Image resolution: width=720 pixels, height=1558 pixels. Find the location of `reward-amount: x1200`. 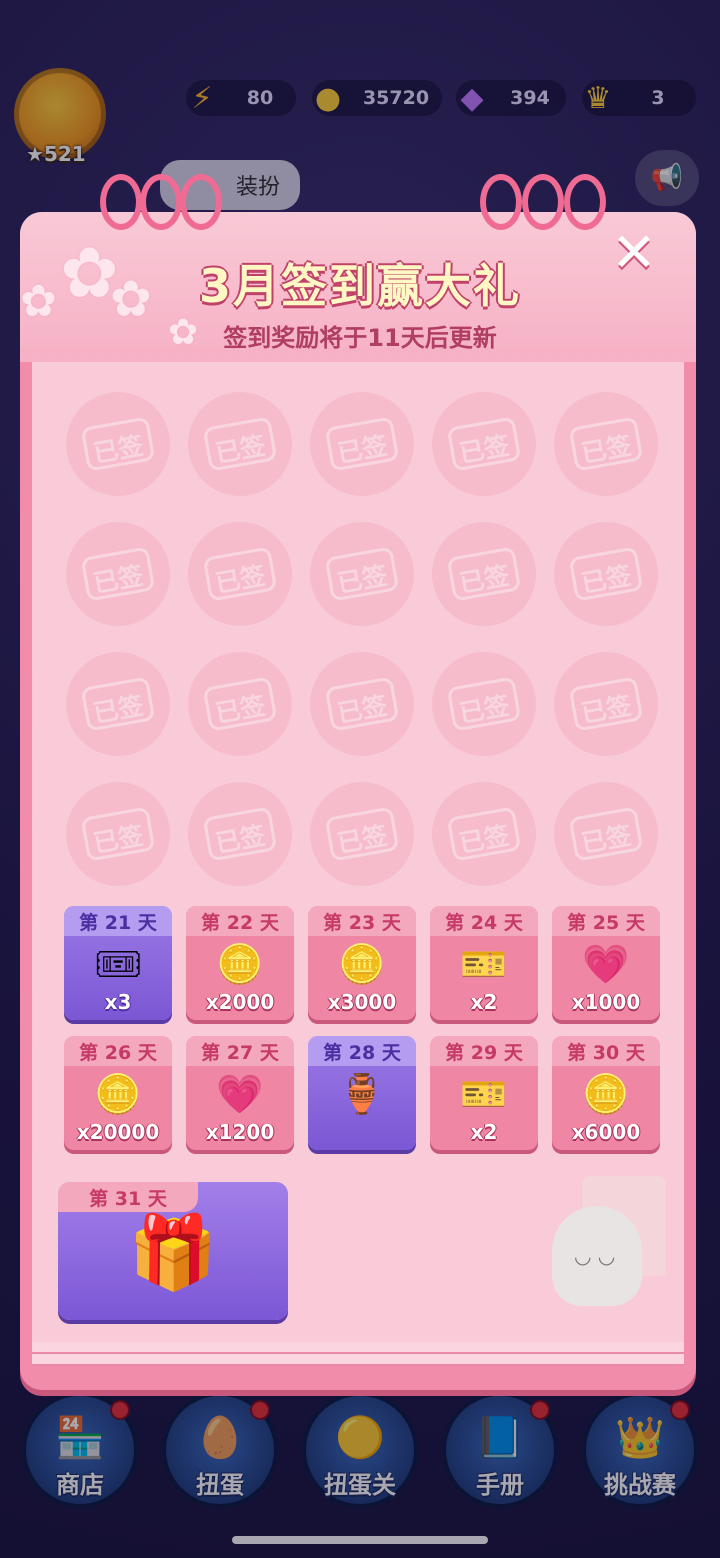

reward-amount: x1200 is located at coordinates (240, 1132).